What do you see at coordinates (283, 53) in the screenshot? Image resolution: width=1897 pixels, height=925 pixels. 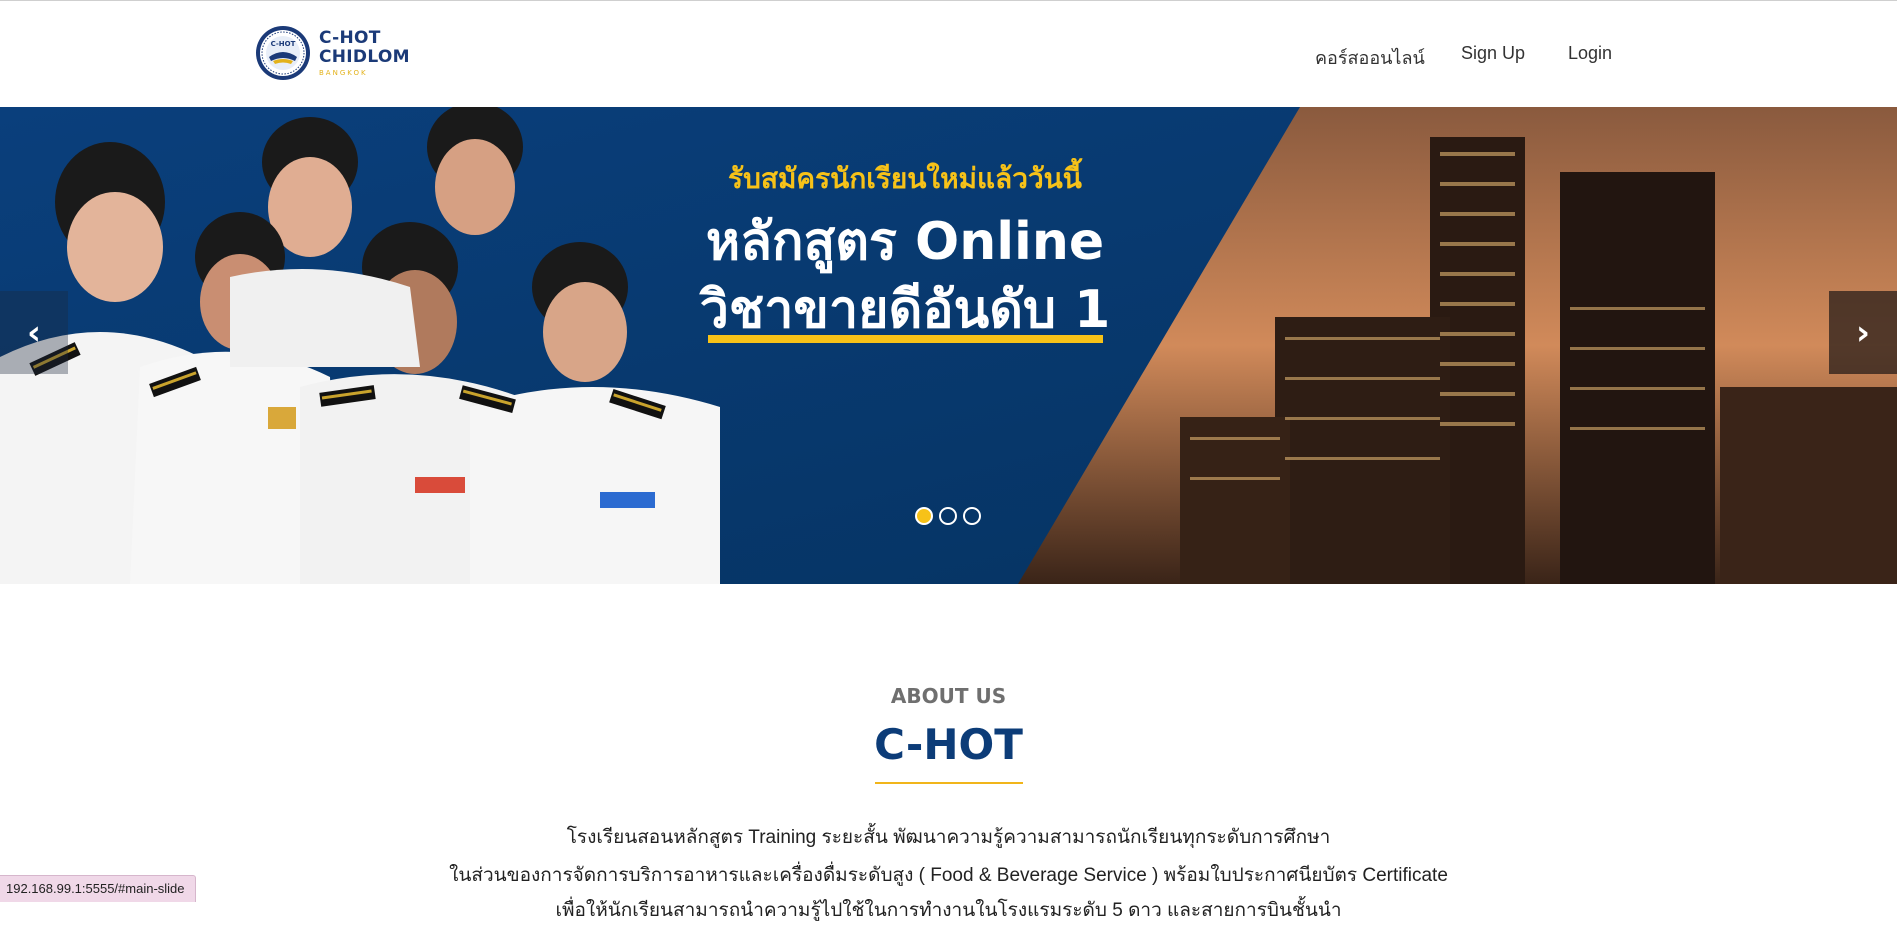 I see `logo-emblem-icon: C-HOT` at bounding box center [283, 53].